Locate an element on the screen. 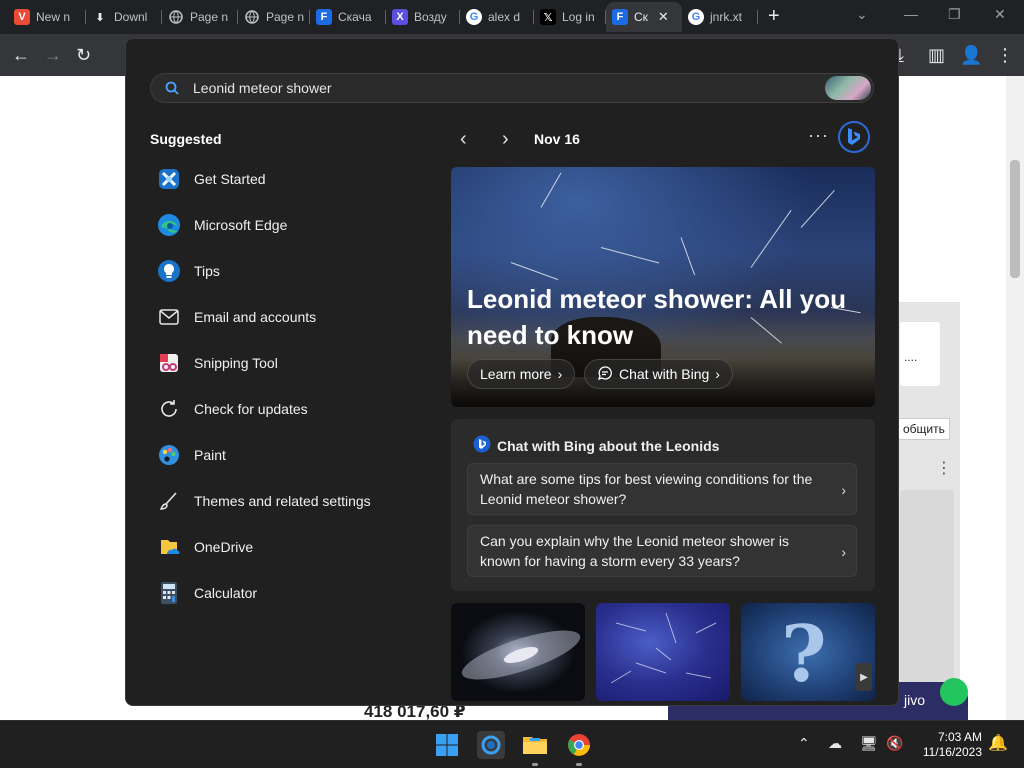 This screenshot has width=1024, height=768. browser-tab: F Скача is located at coordinates (348, 17).